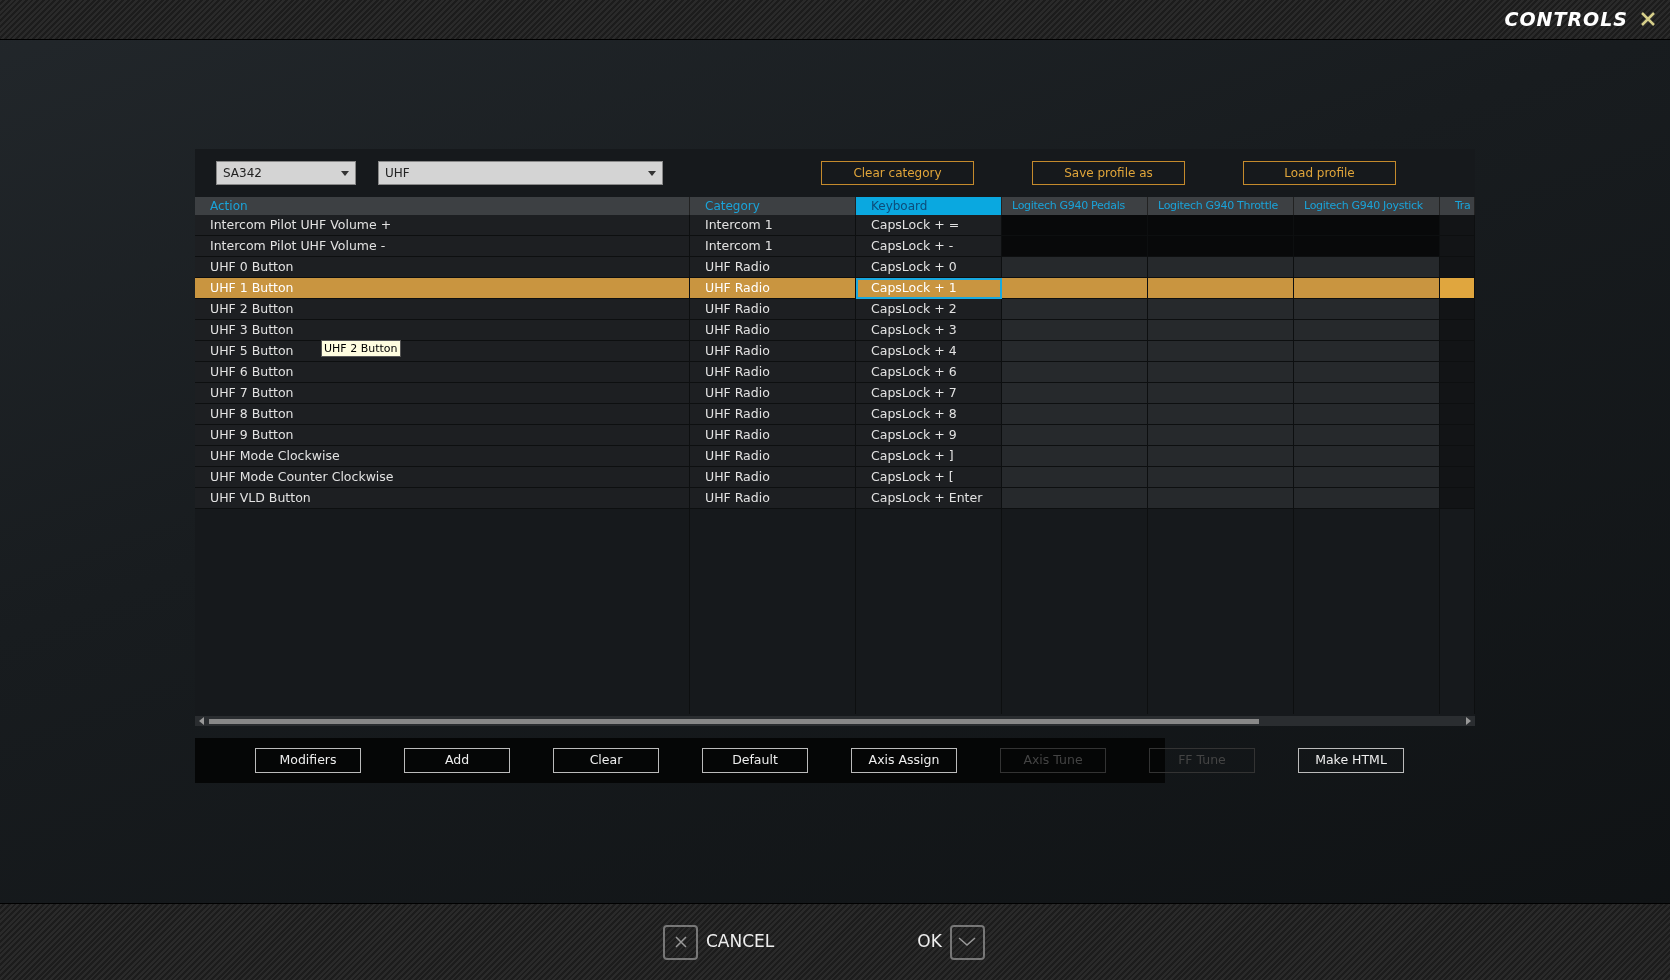  Describe the element at coordinates (606, 760) in the screenshot. I see `action-button: Clear` at that location.